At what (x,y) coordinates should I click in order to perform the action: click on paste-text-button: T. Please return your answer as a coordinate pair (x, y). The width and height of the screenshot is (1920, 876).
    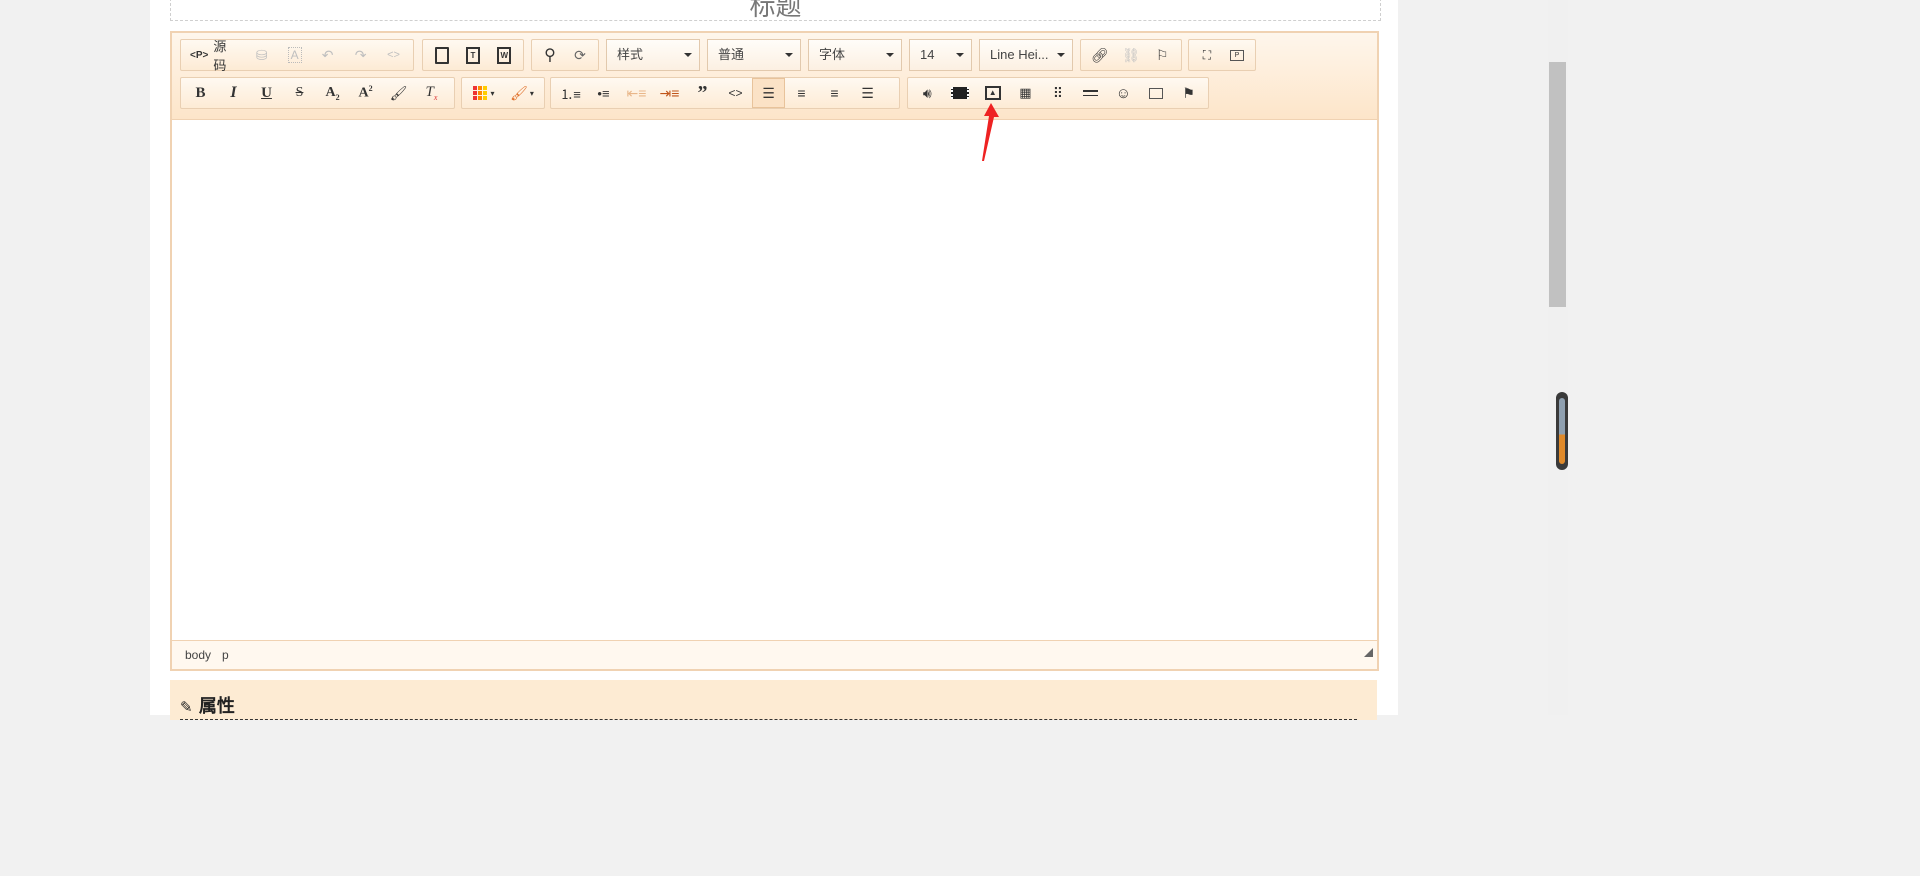
    Looking at the image, I should click on (472, 55).